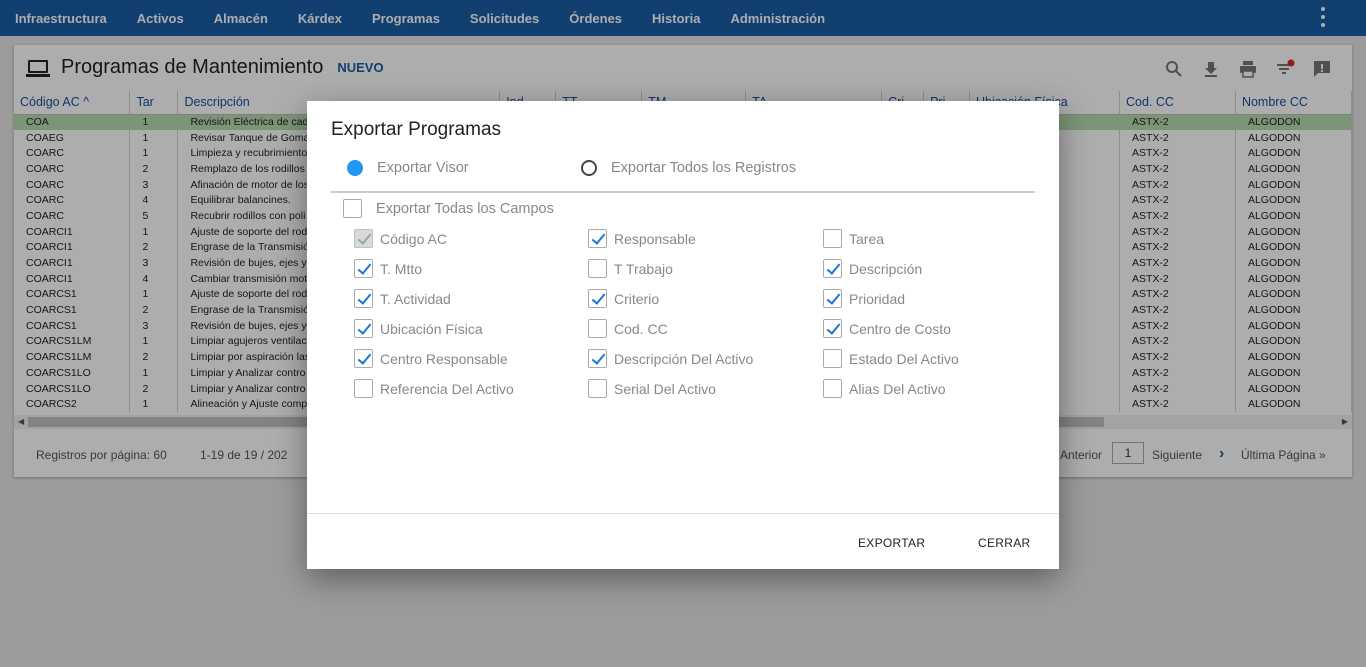 The width and height of the screenshot is (1366, 667). Describe the element at coordinates (877, 298) in the screenshot. I see `field-label: Prioridad` at that location.